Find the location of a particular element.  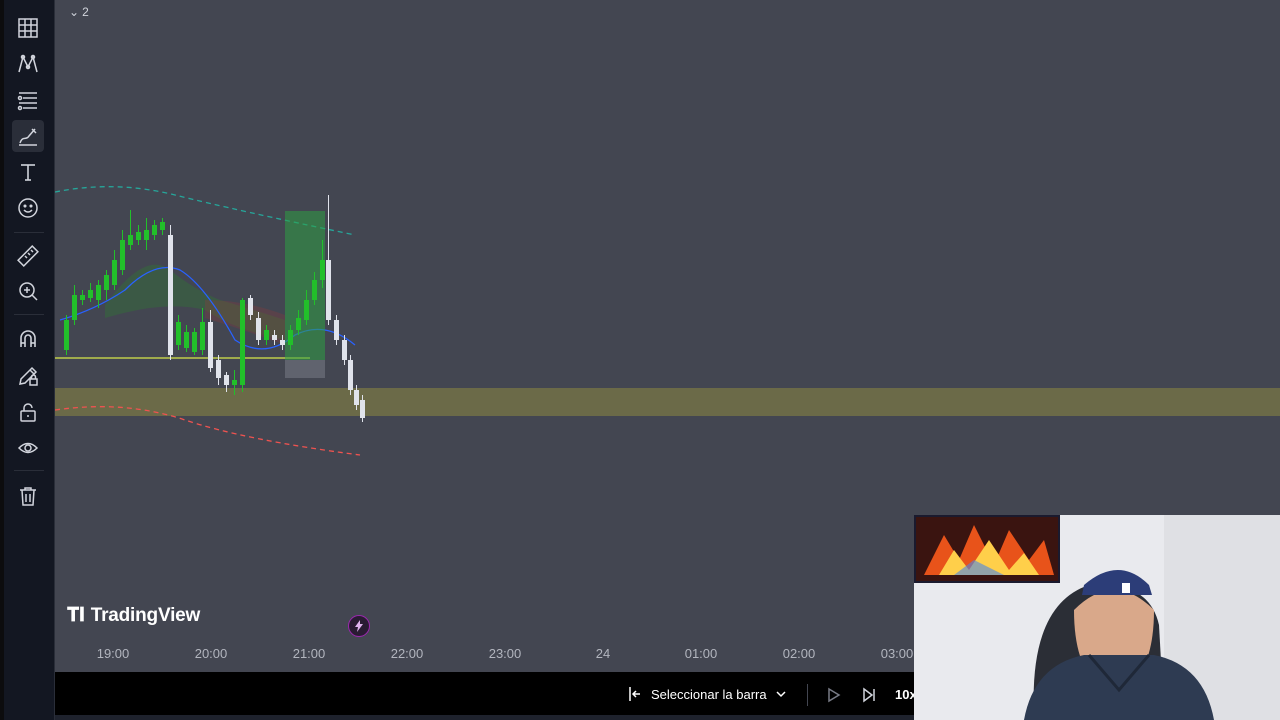

fib-tool-button is located at coordinates (28, 100).